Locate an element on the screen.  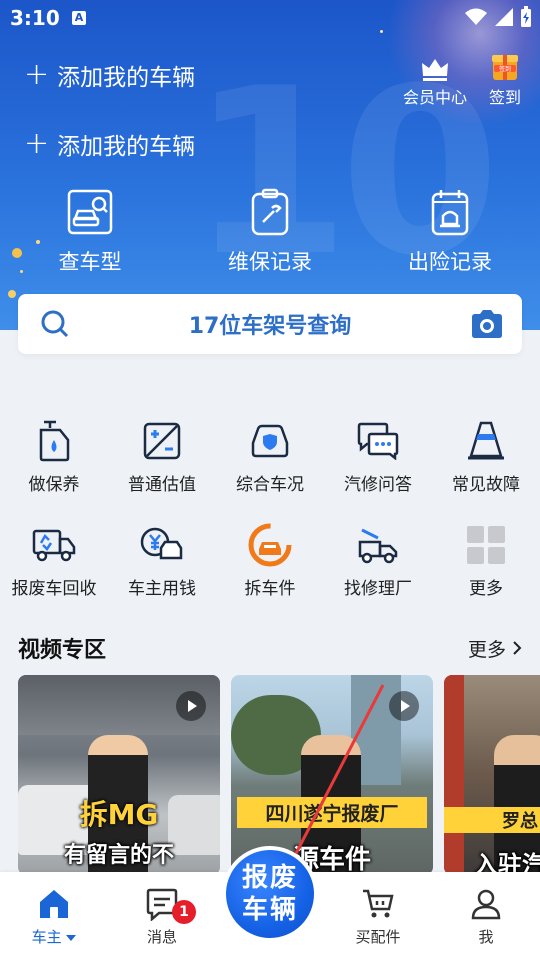
tab-owner: 车主 is located at coordinates (54, 916).